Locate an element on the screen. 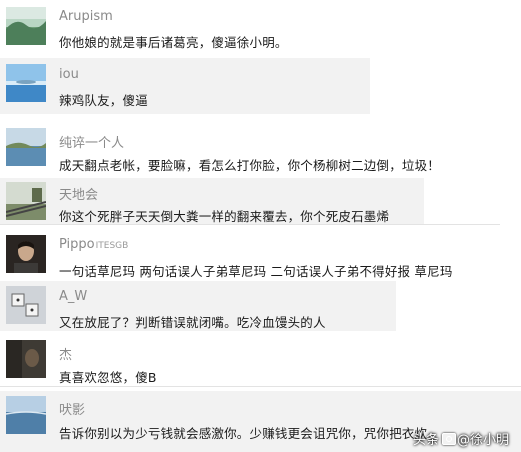 The width and height of the screenshot is (521, 452). water-avatar-icon is located at coordinates (26, 415).